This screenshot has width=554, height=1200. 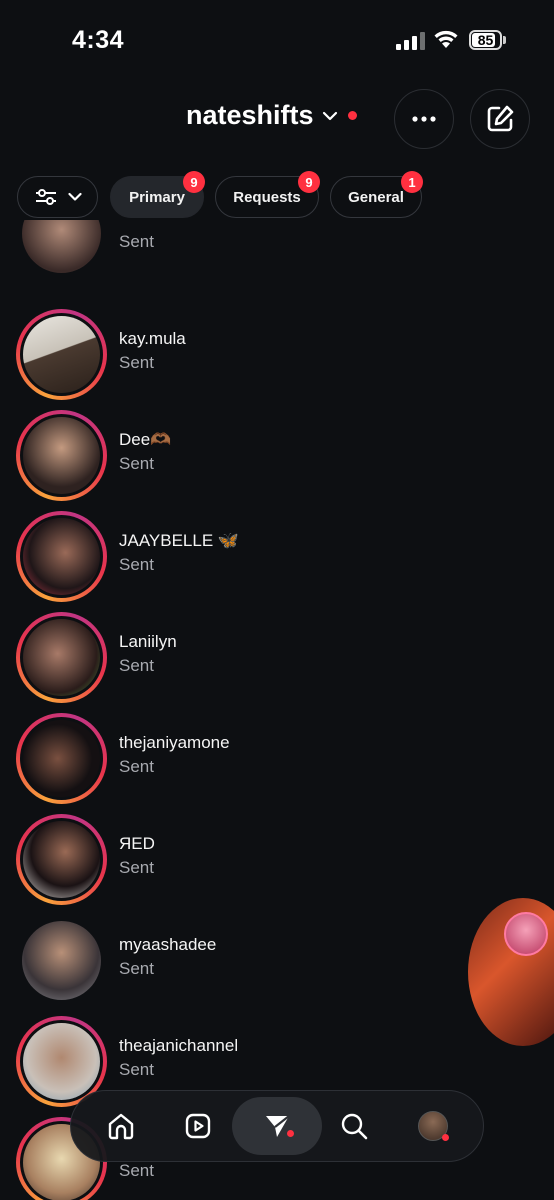 What do you see at coordinates (412, 182) in the screenshot?
I see `tab-general-badge: 1` at bounding box center [412, 182].